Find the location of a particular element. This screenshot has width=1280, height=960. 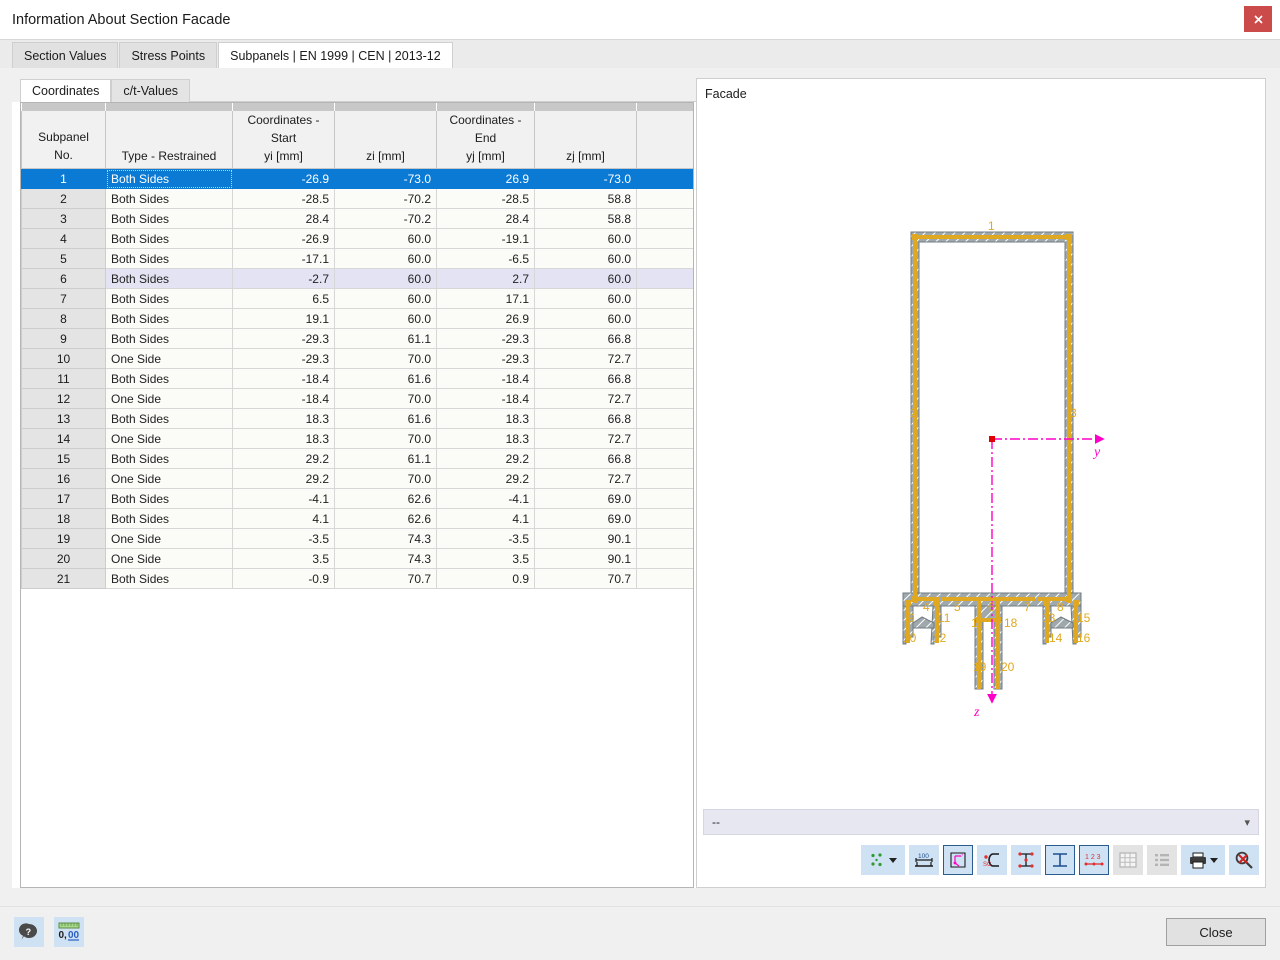

render-style-button is located at coordinates (883, 860).